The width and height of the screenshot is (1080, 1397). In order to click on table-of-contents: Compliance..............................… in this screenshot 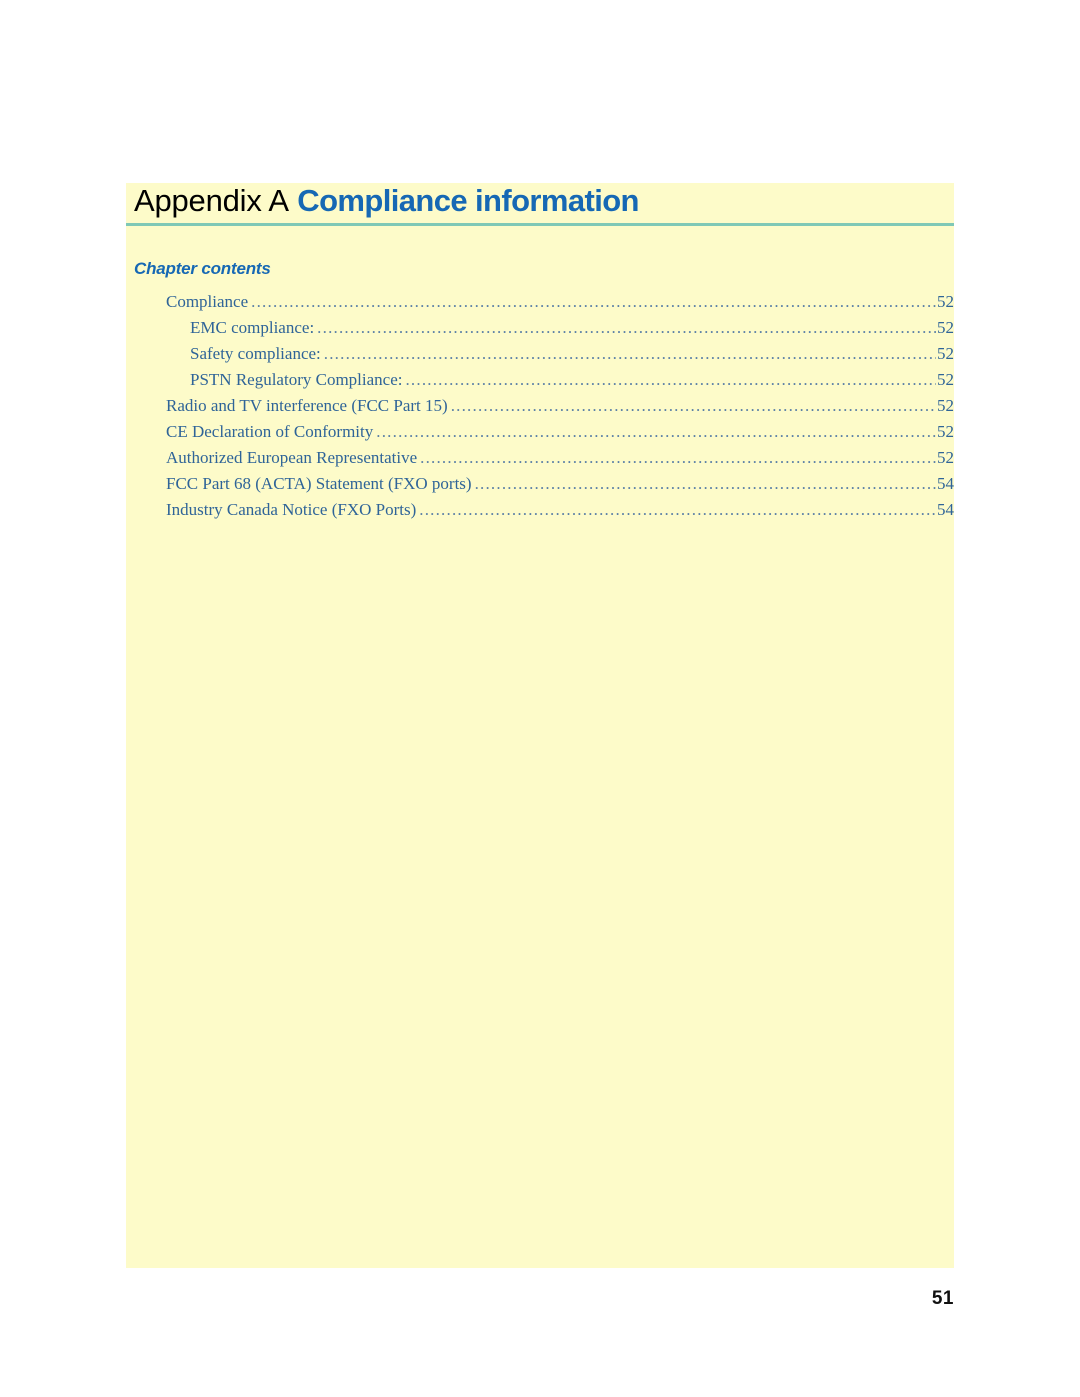, I will do `click(540, 409)`.